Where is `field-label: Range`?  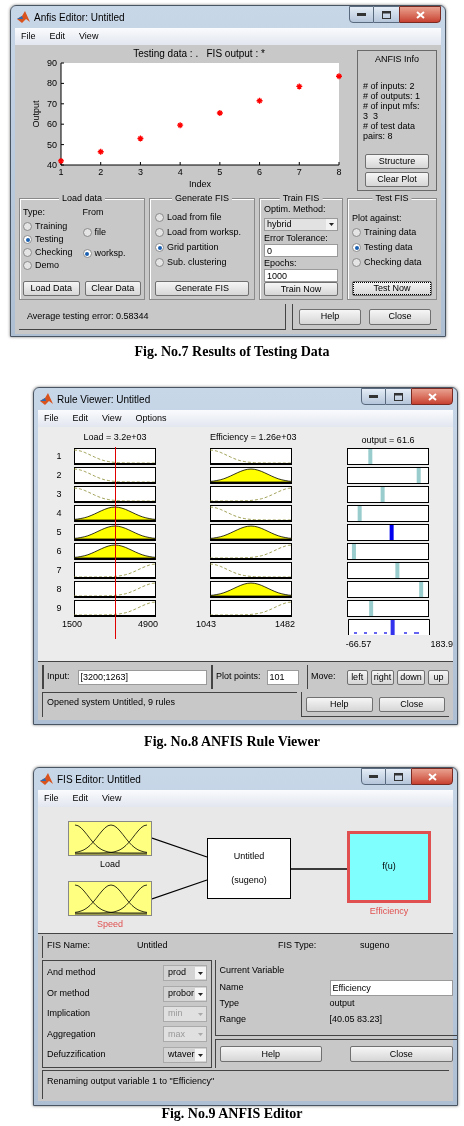 field-label: Range is located at coordinates (233, 1020).